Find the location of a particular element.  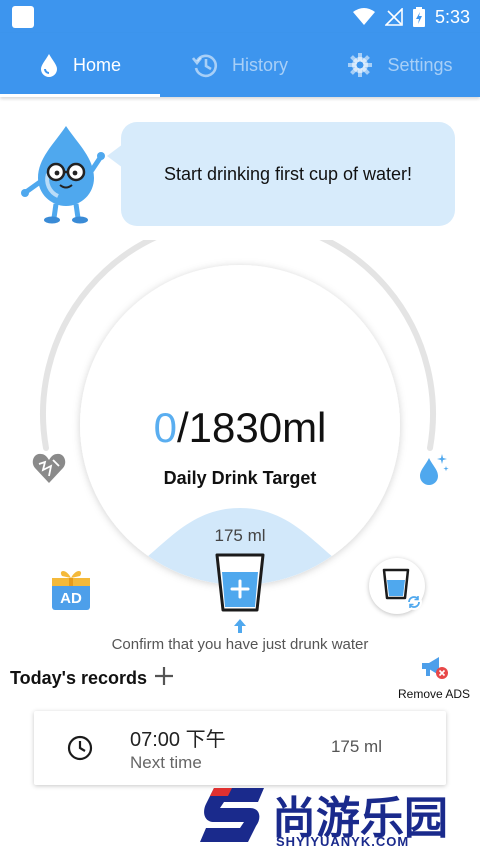

tab-settings-label: Settings is located at coordinates (420, 64).